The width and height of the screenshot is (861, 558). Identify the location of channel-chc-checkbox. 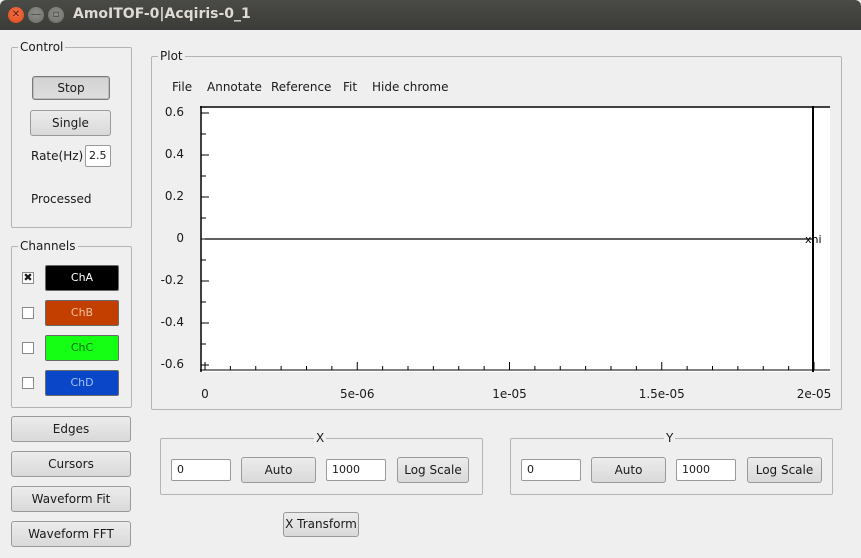
(28, 348).